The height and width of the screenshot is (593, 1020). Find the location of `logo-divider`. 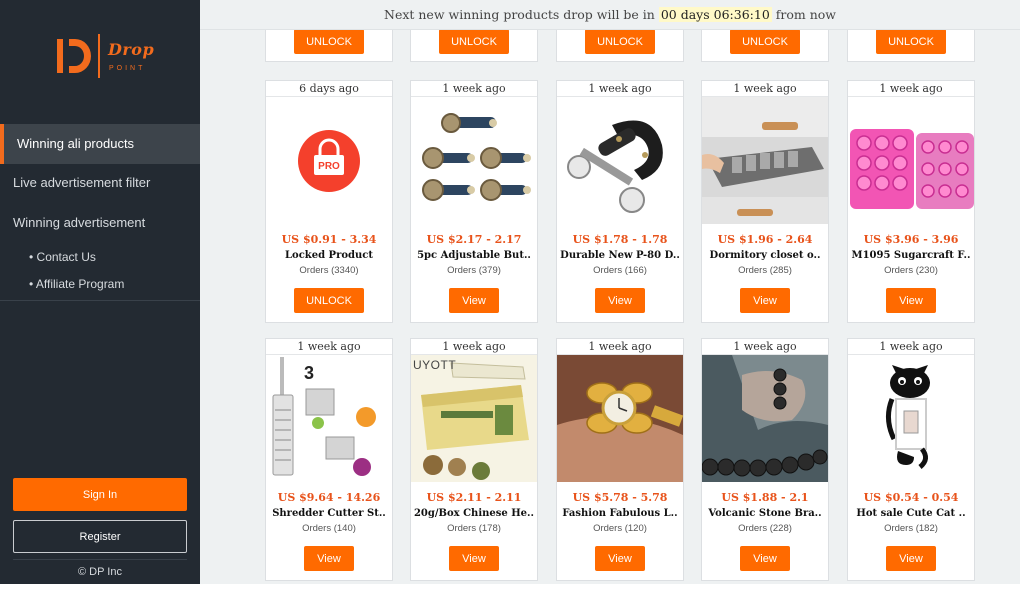

logo-divider is located at coordinates (99, 56).